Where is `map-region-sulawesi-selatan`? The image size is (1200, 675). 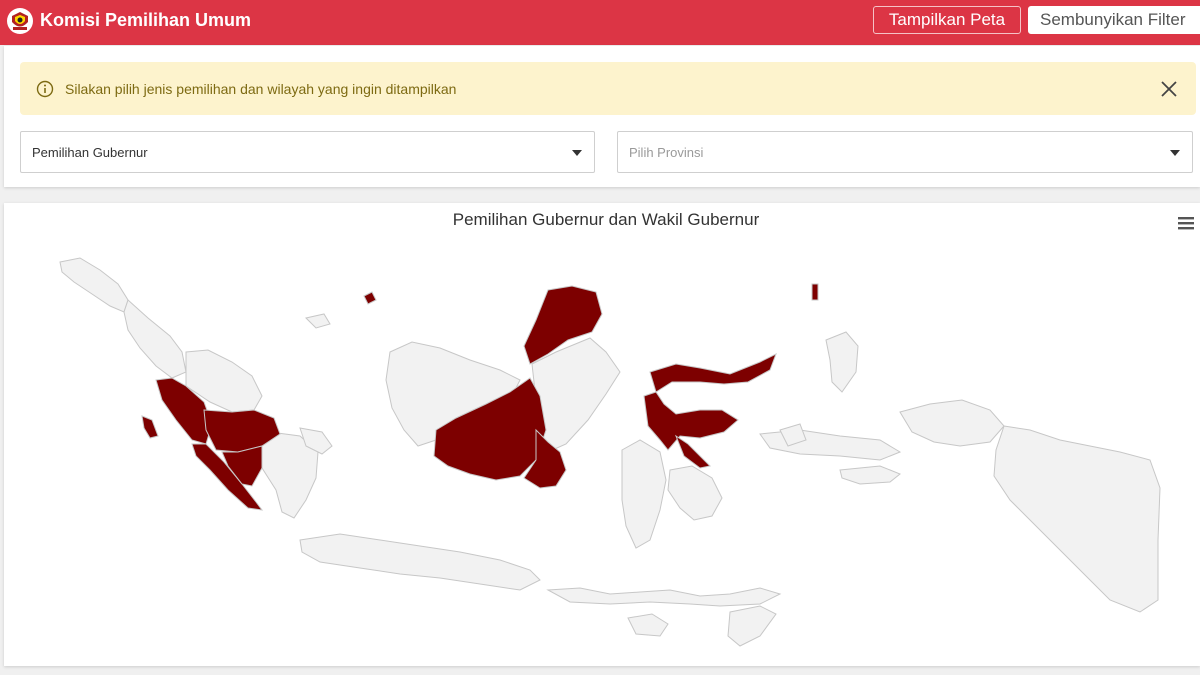 map-region-sulawesi-selatan is located at coordinates (644, 494).